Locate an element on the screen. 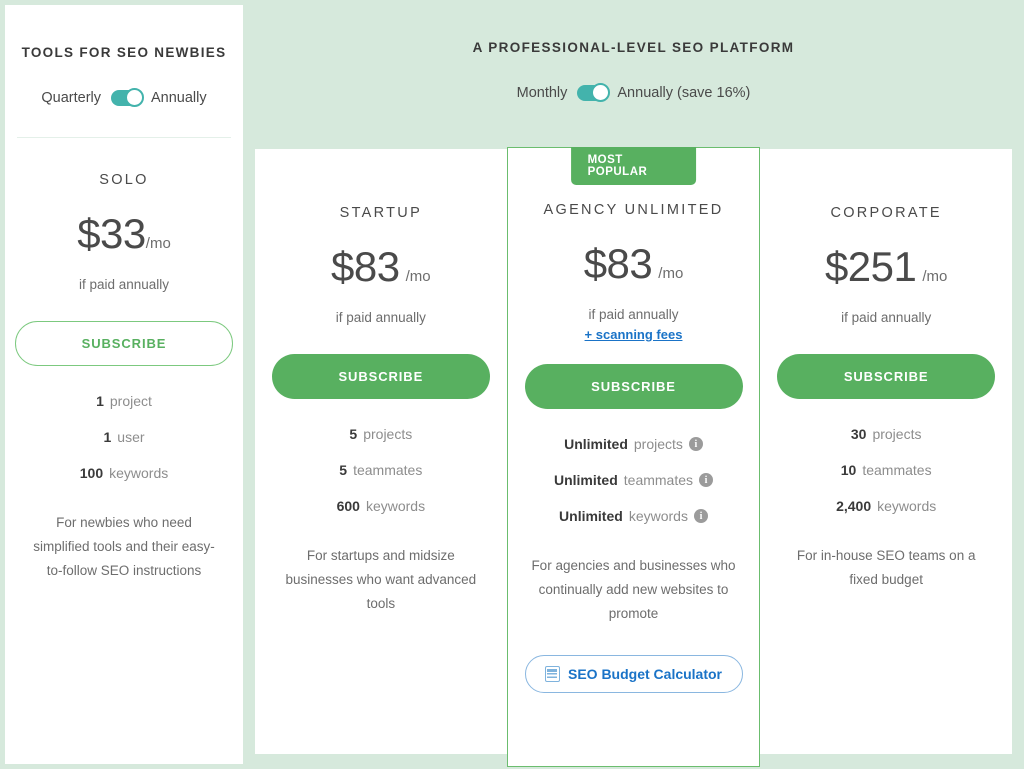 The height and width of the screenshot is (769, 1024). seo-budget-calculator-button: SEO Budget Calculator is located at coordinates (633, 674).